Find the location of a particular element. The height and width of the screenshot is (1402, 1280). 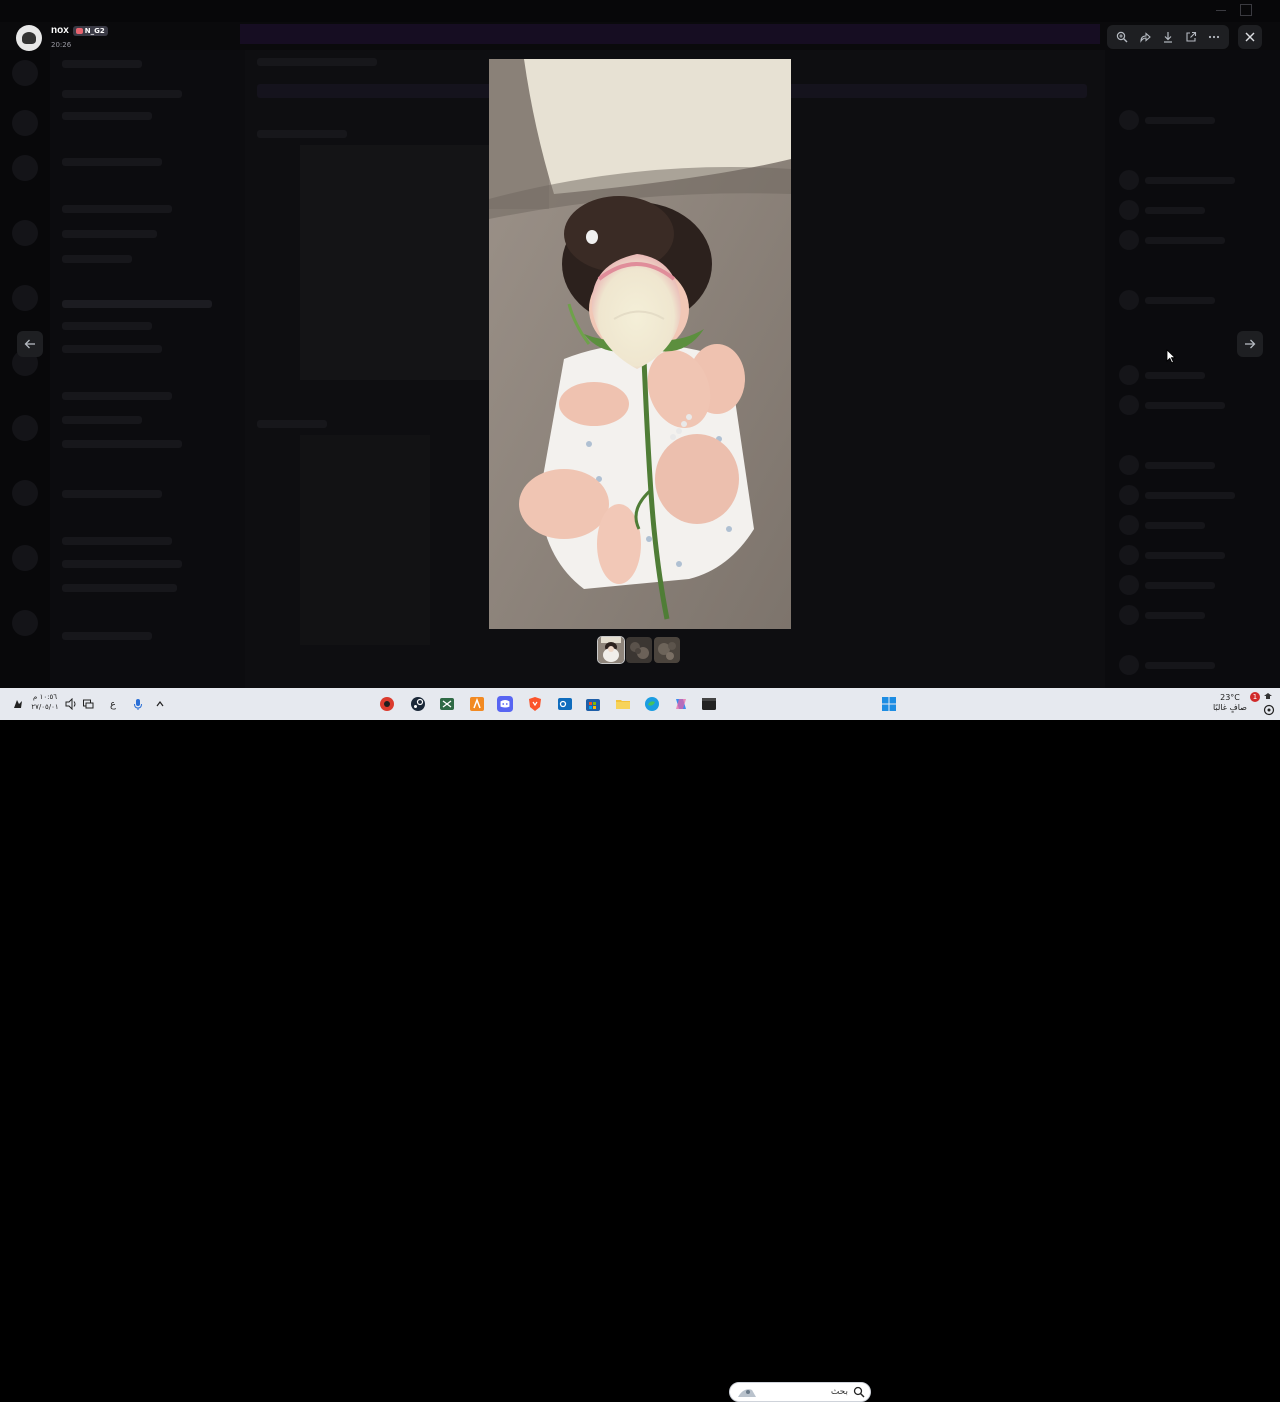

author-username: nox is located at coordinates (60, 31).